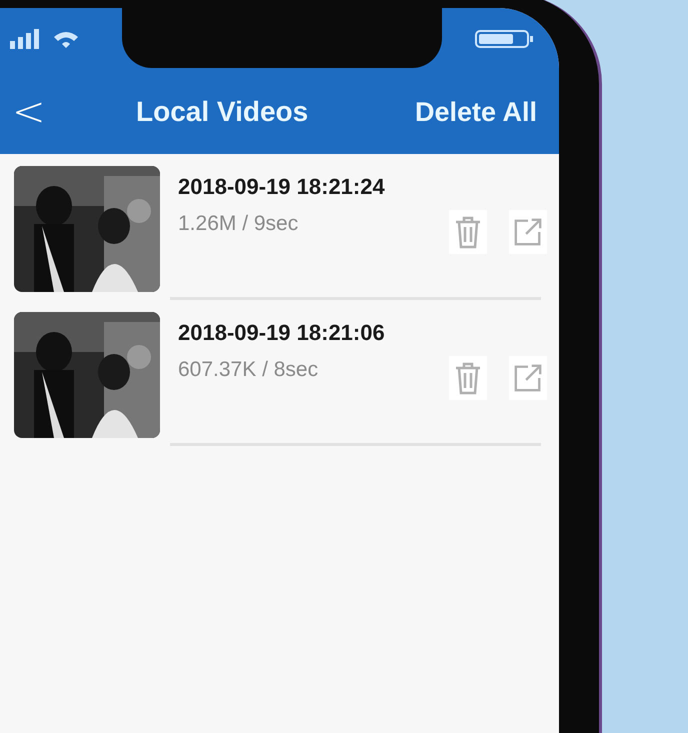 This screenshot has height=733, width=688. What do you see at coordinates (282, 333) in the screenshot?
I see `video-title: 2018-09-19 18:21:06` at bounding box center [282, 333].